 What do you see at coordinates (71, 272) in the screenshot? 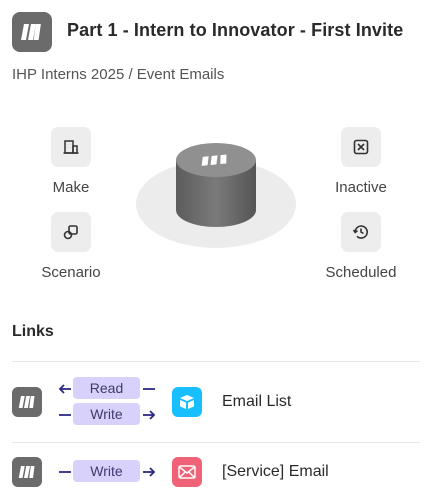
I see `scenario-label: Scenario` at bounding box center [71, 272].